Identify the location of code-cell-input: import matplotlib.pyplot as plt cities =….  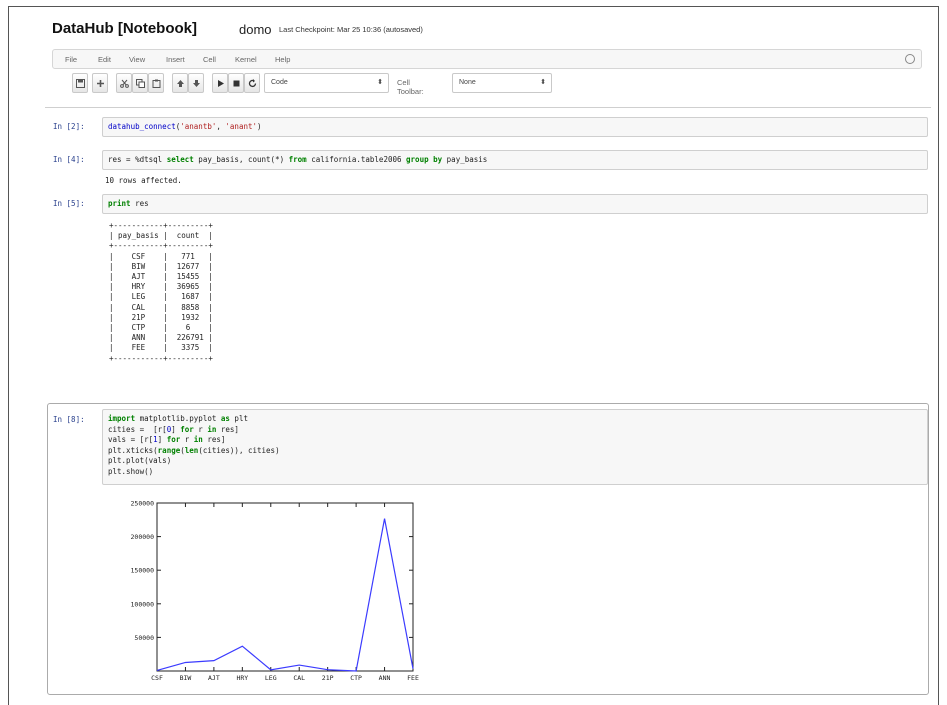
(515, 447).